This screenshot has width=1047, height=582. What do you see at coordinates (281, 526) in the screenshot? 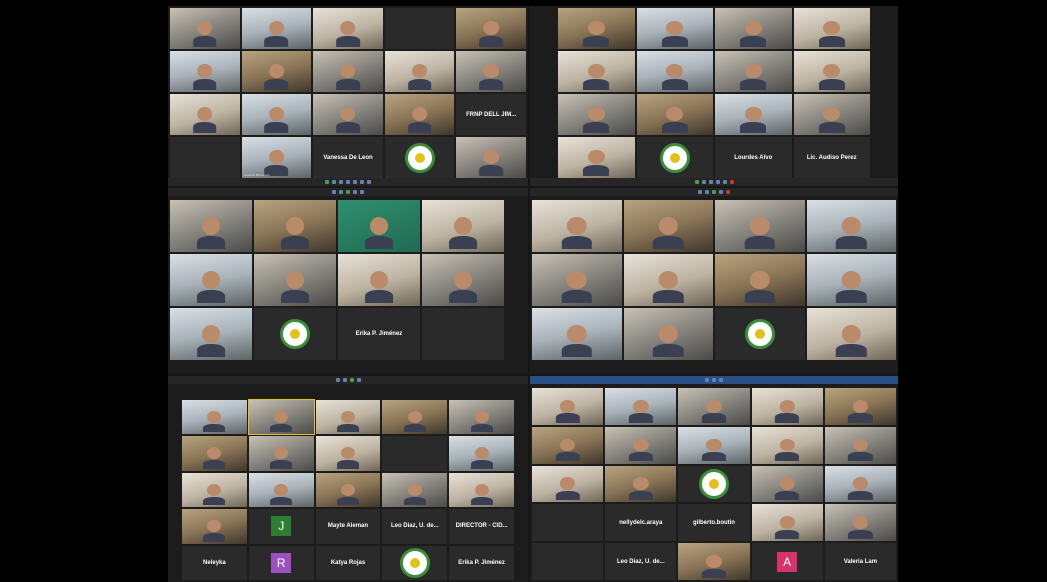
I see `avatar: J` at bounding box center [281, 526].